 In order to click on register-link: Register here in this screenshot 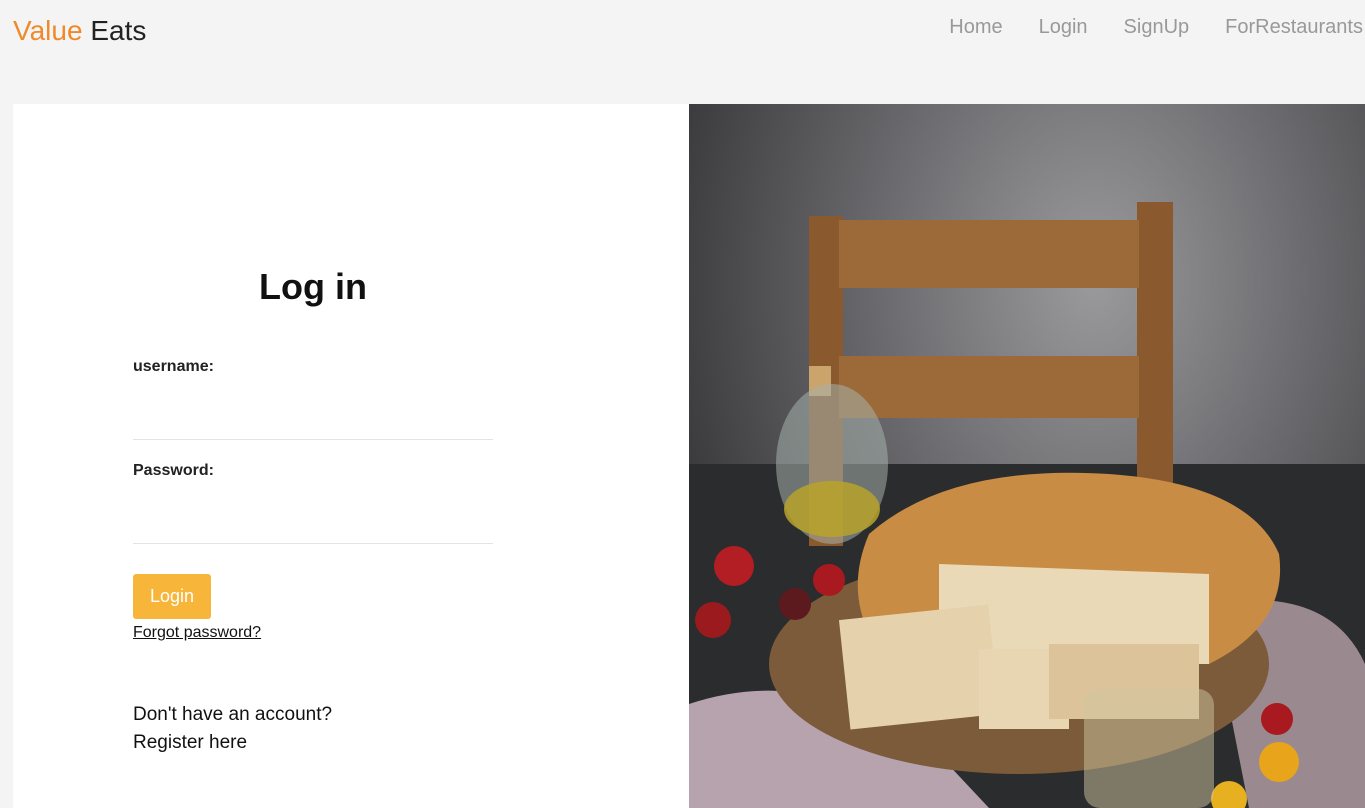, I will do `click(190, 743)`.